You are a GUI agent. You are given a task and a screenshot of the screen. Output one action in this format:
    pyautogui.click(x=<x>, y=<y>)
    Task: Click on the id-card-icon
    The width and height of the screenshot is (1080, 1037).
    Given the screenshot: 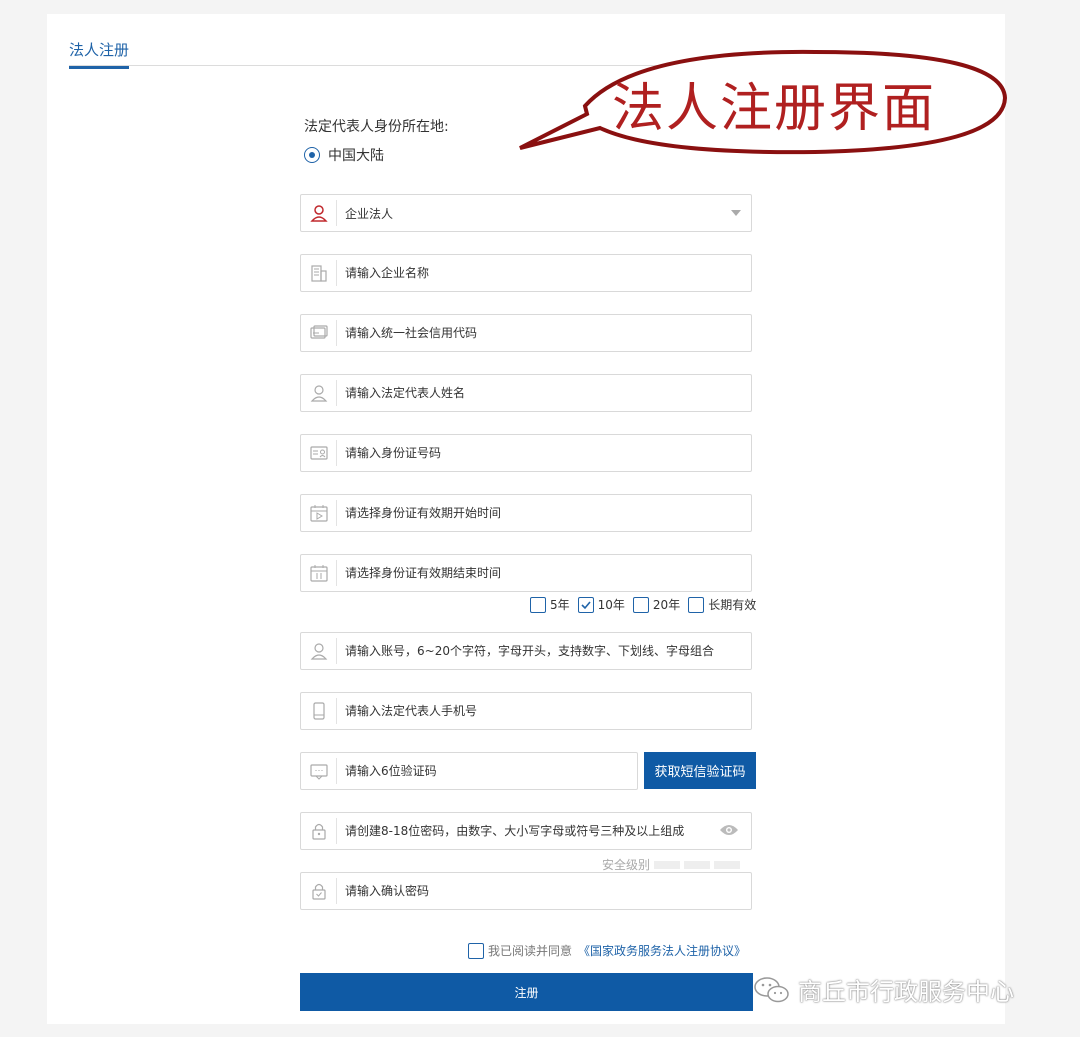 What is the action you would take?
    pyautogui.click(x=319, y=453)
    